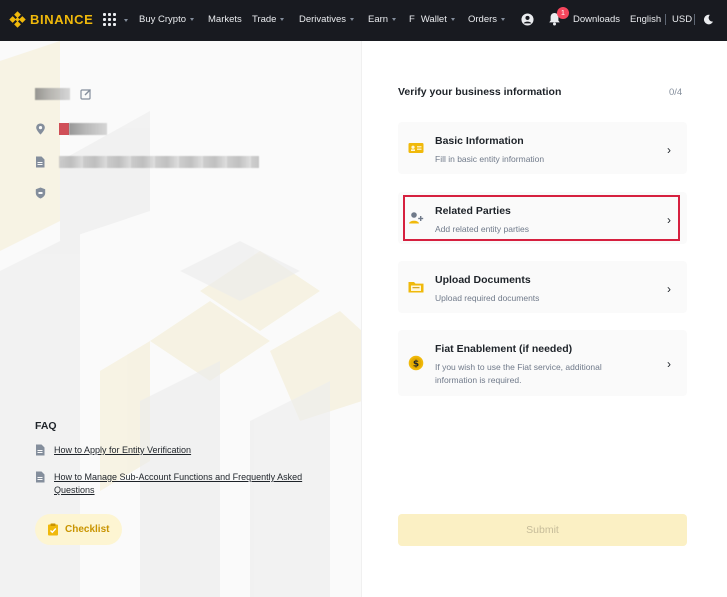  I want to click on entity-verification-row, so click(40, 193).